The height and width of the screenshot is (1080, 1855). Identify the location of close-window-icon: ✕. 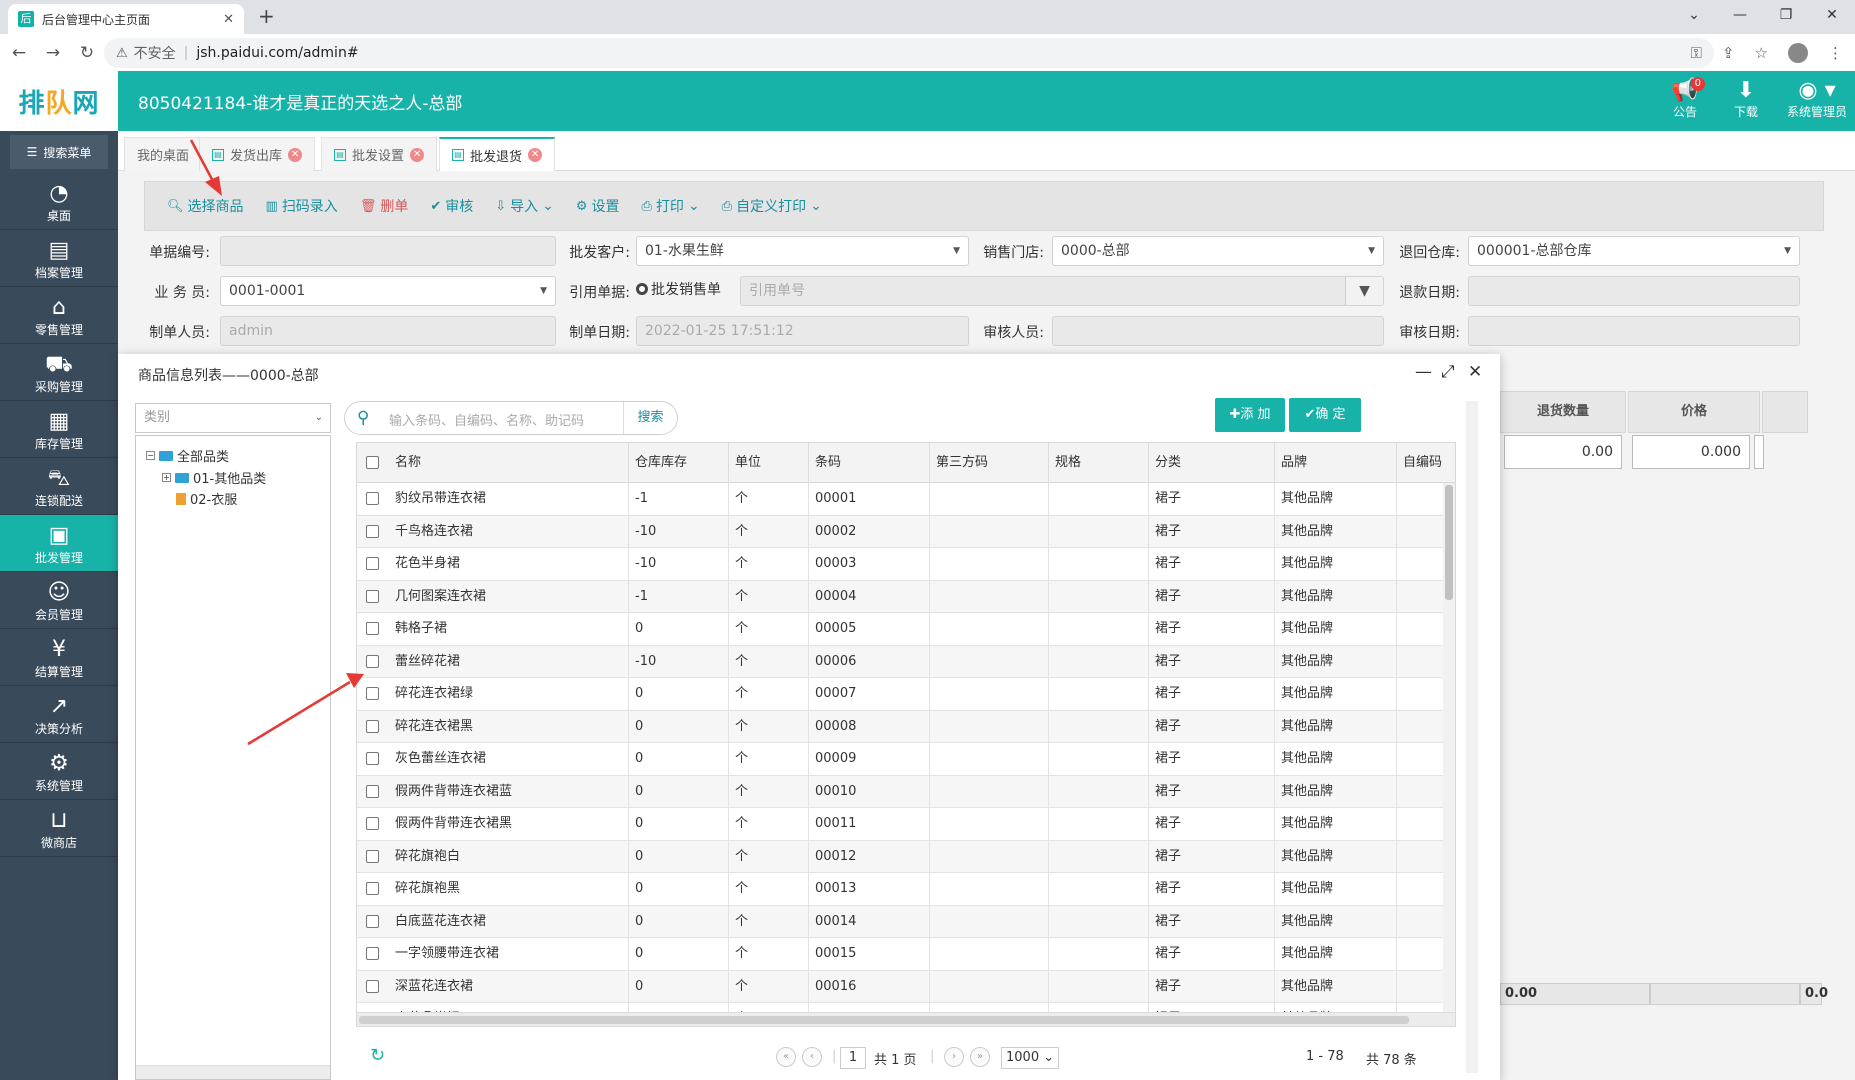
(1832, 15).